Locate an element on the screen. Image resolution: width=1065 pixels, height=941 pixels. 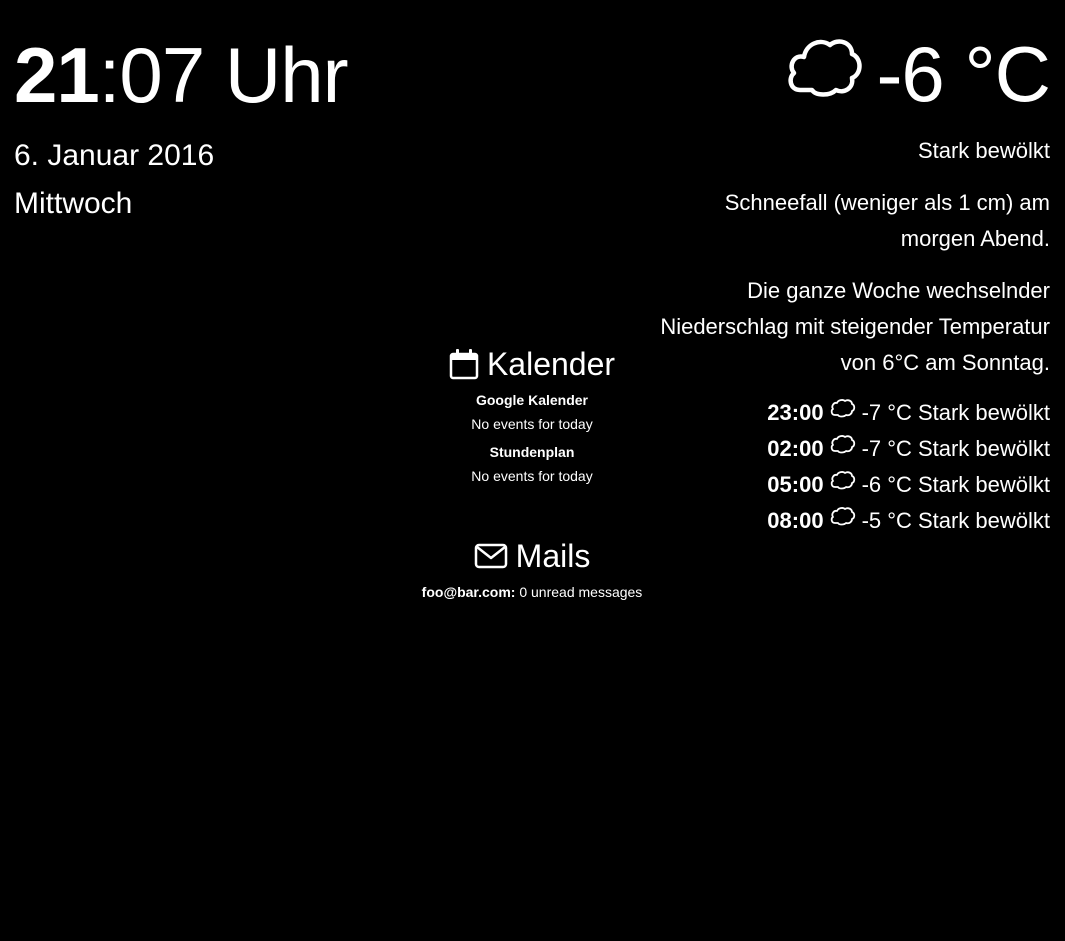
envelope-icon is located at coordinates (490, 556).